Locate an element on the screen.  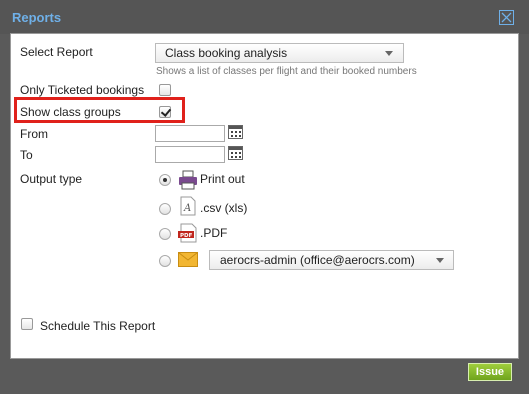
svg-text: A is located at coordinates (187, 208).